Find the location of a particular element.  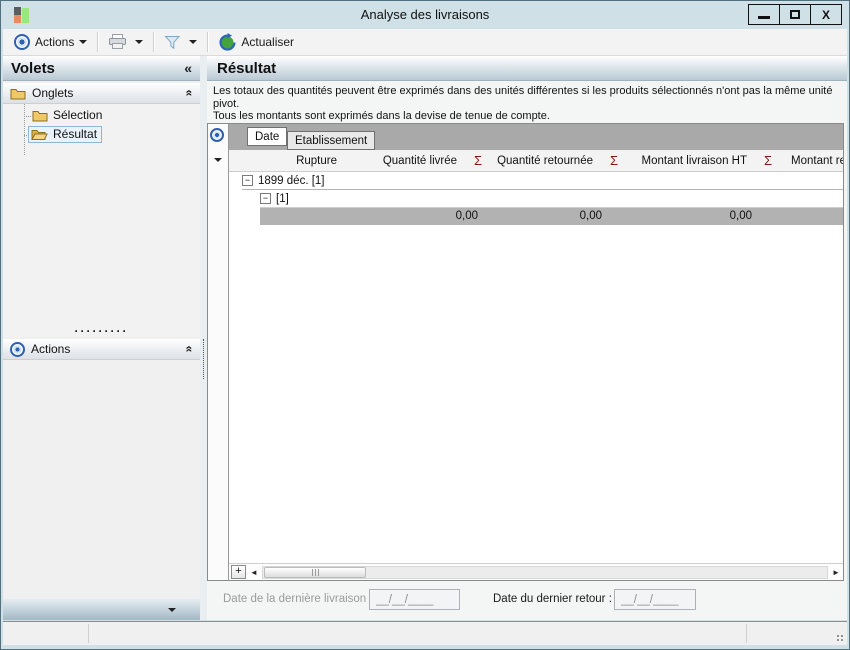

splitter-dots is located at coordinates (203, 359).